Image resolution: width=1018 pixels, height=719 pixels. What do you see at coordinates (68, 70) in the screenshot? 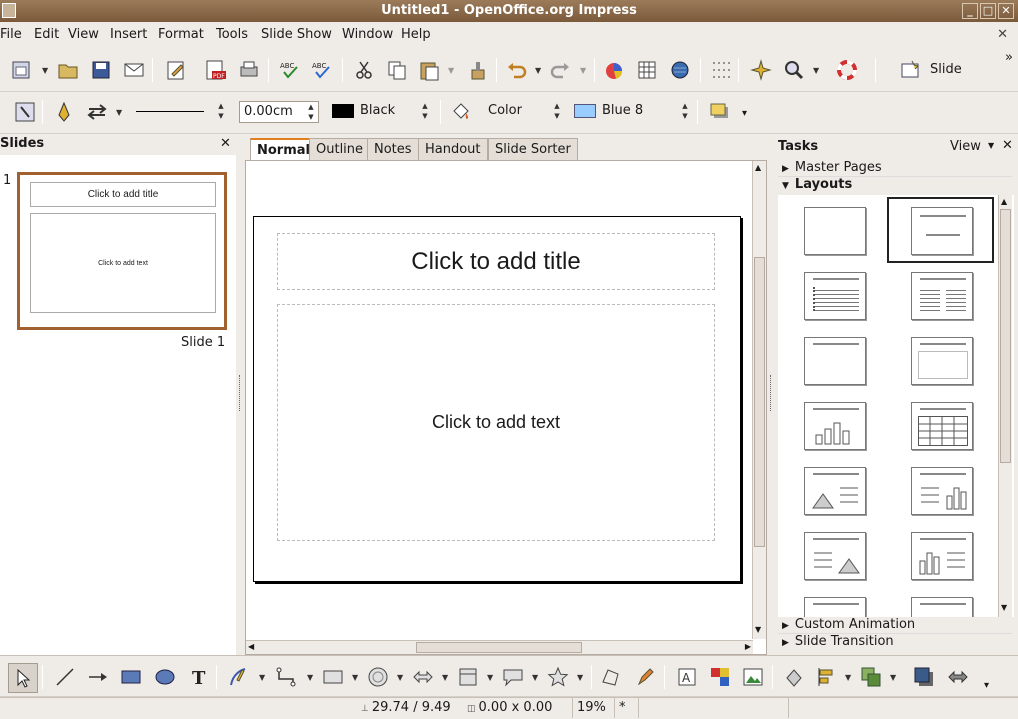
I see `open-folder-icon` at bounding box center [68, 70].